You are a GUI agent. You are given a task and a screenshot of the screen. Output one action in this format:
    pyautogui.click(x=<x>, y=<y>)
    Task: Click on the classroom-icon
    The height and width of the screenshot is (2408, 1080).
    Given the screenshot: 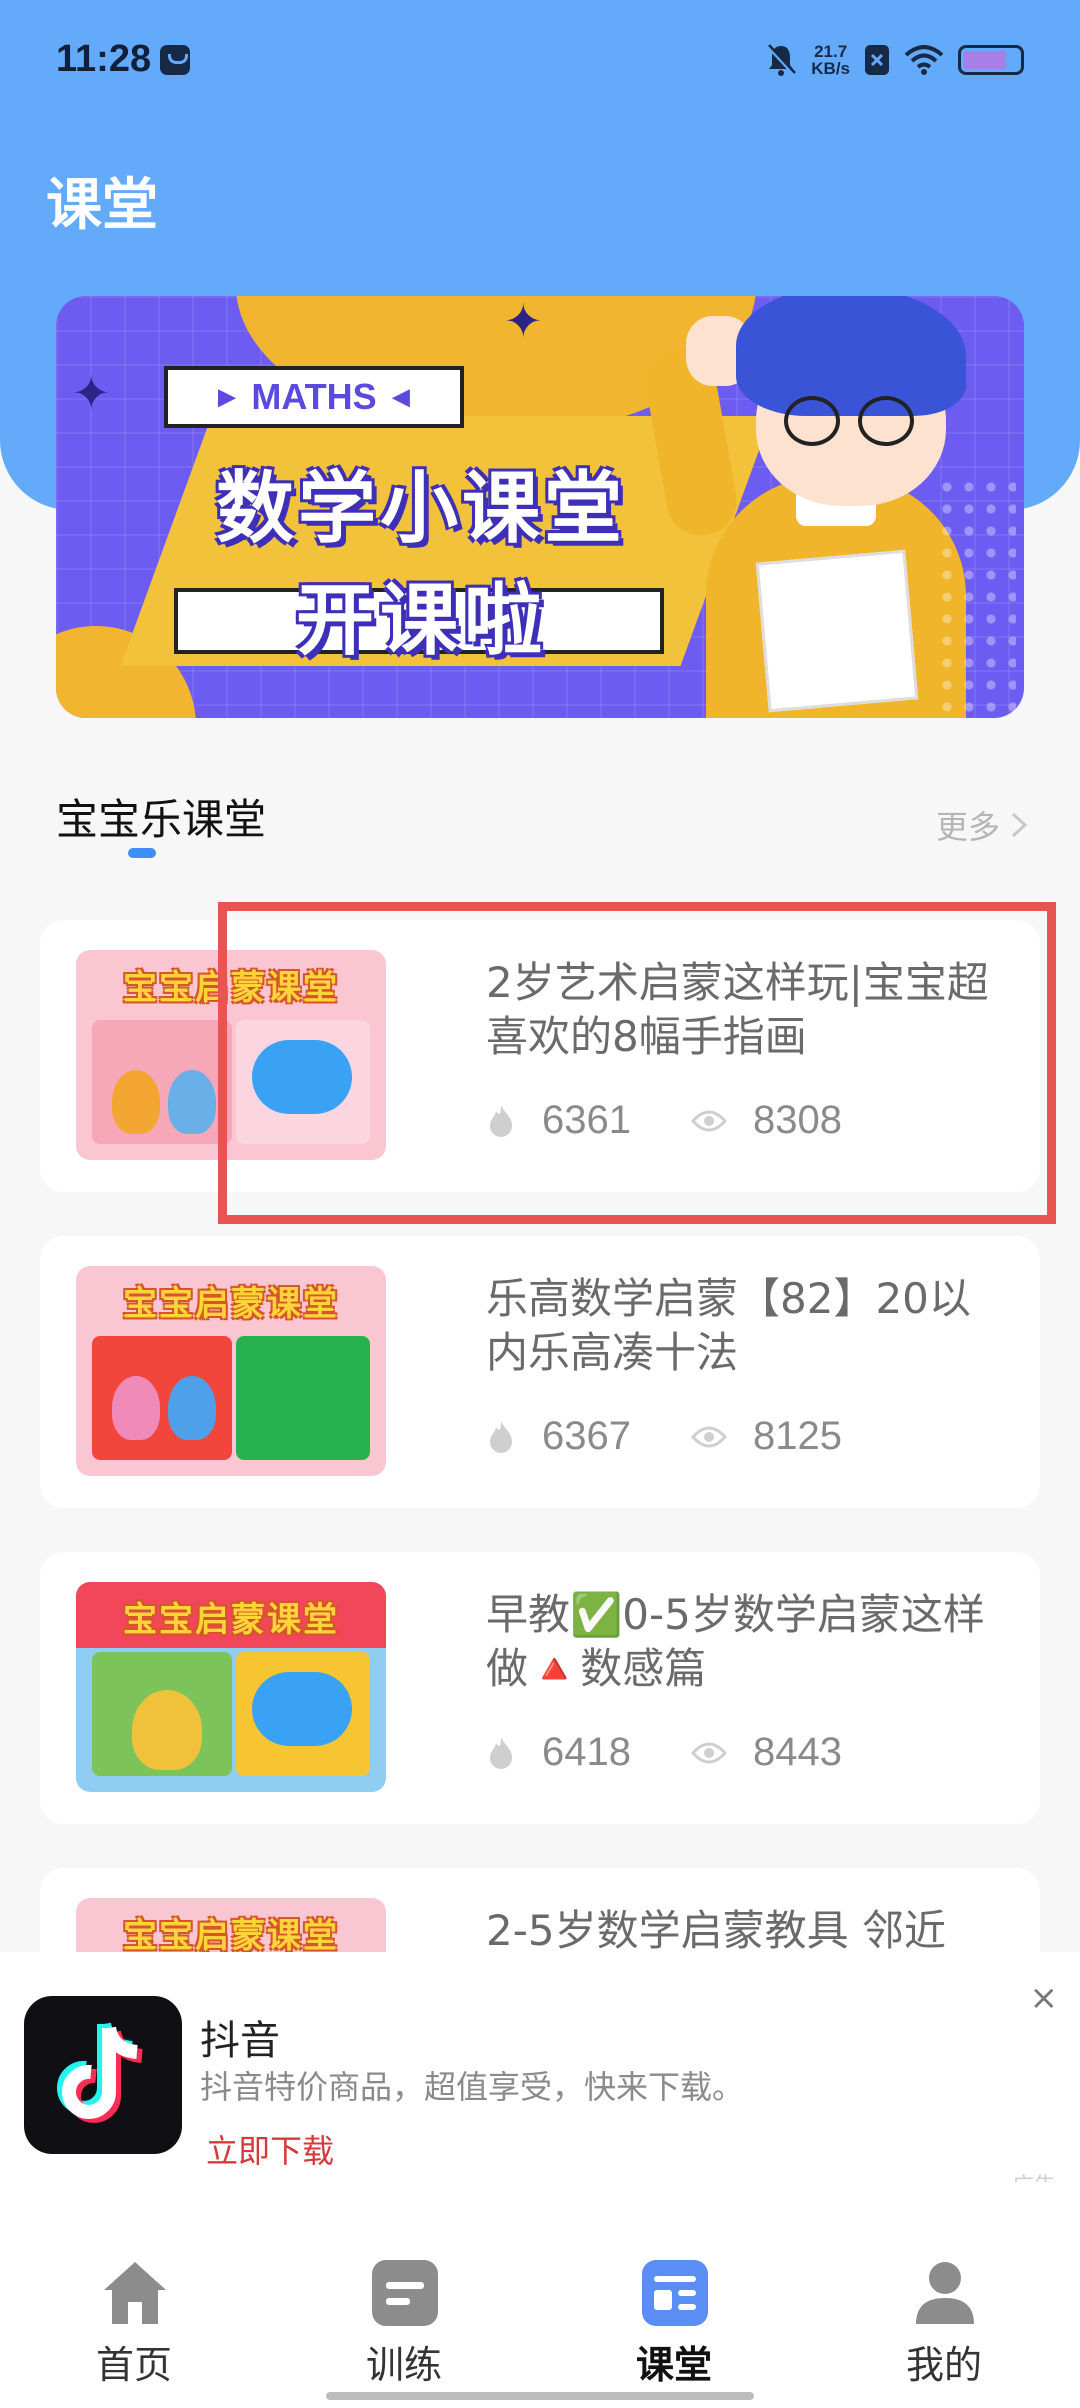 What is the action you would take?
    pyautogui.click(x=675, y=2293)
    